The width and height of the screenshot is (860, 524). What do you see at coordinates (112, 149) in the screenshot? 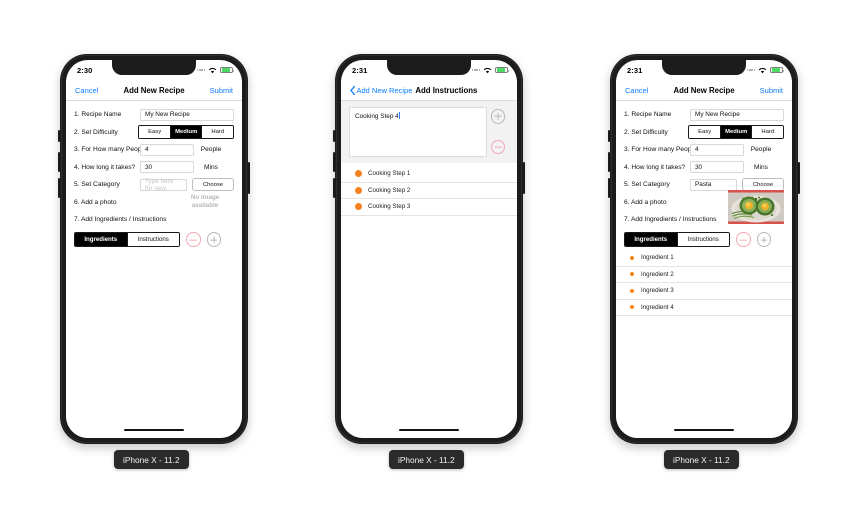
I see `label-people-count: 3. For How many People?` at bounding box center [112, 149].